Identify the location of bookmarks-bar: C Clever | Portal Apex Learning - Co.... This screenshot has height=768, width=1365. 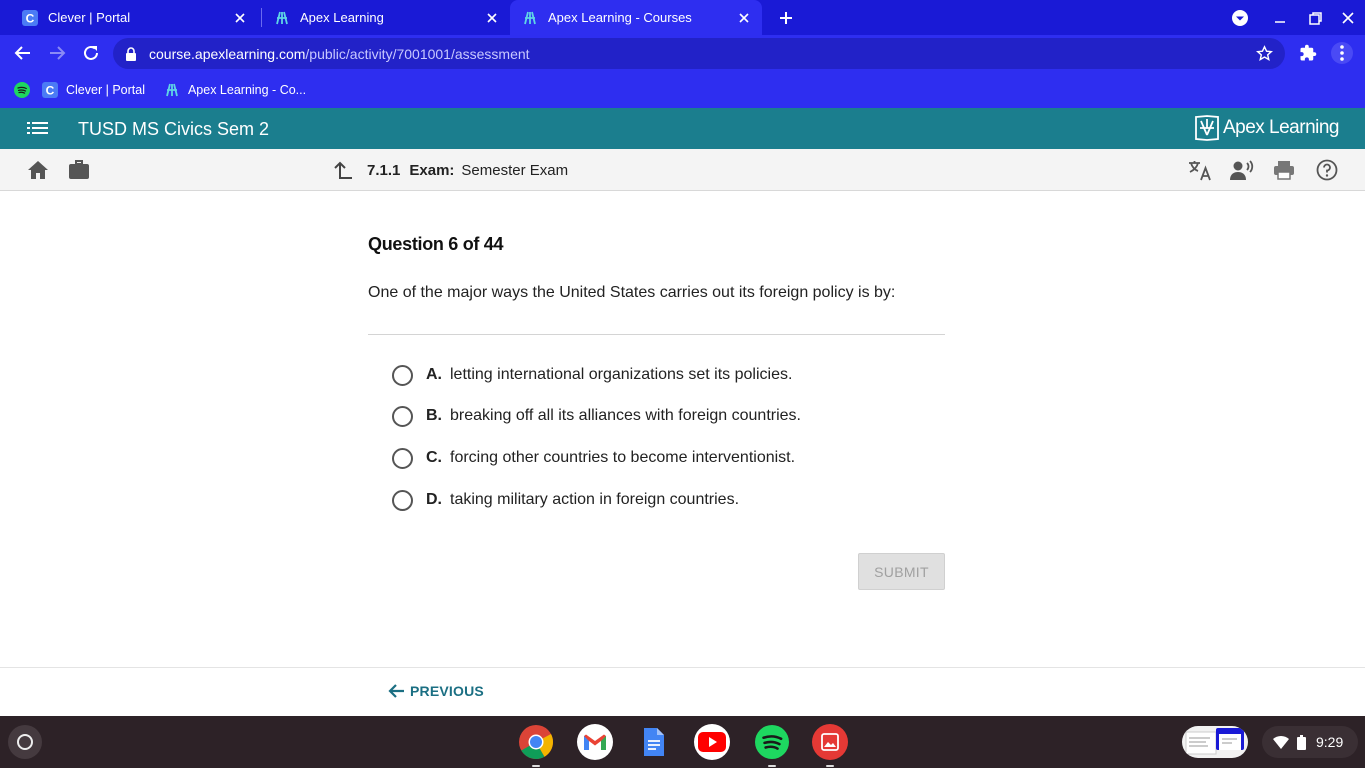
(682, 90).